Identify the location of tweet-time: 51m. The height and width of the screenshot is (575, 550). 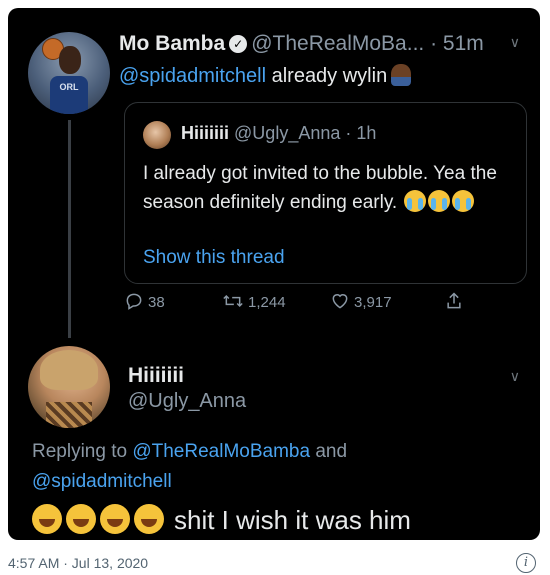
(463, 43).